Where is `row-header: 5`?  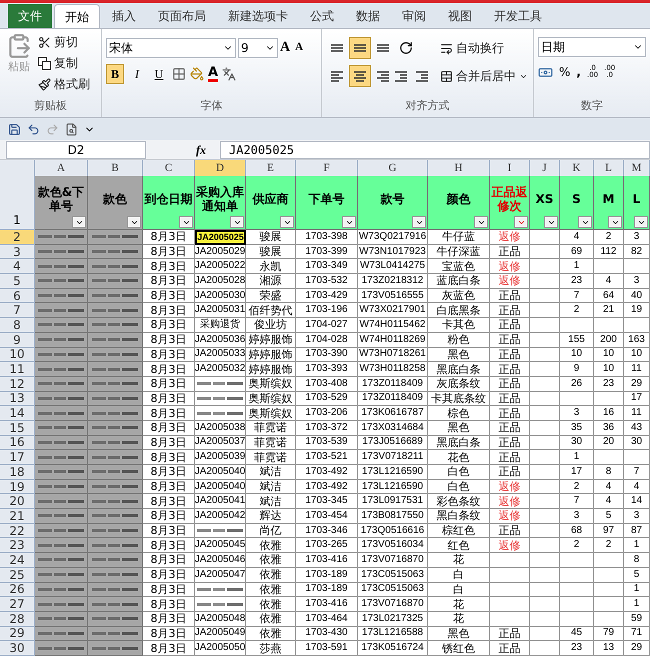
row-header: 5 is located at coordinates (17, 281).